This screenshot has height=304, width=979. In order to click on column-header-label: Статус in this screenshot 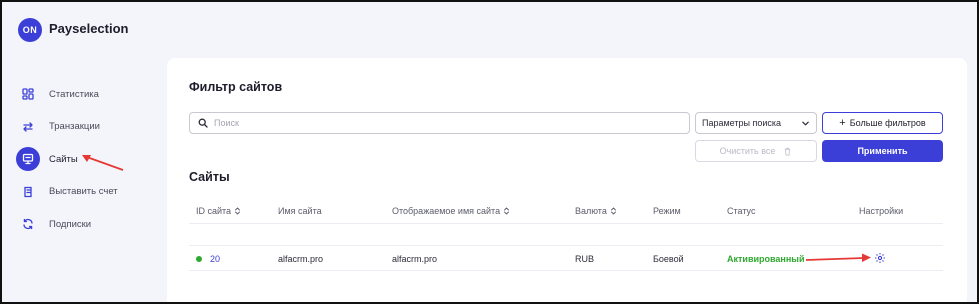, I will do `click(741, 211)`.